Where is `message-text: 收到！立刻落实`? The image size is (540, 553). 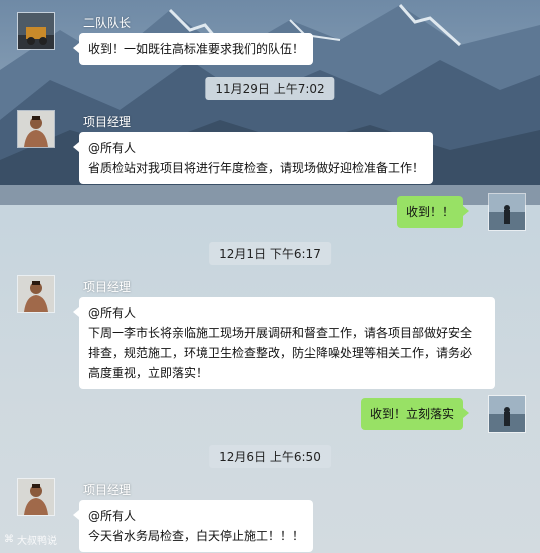 message-text: 收到！立刻落实 is located at coordinates (411, 414).